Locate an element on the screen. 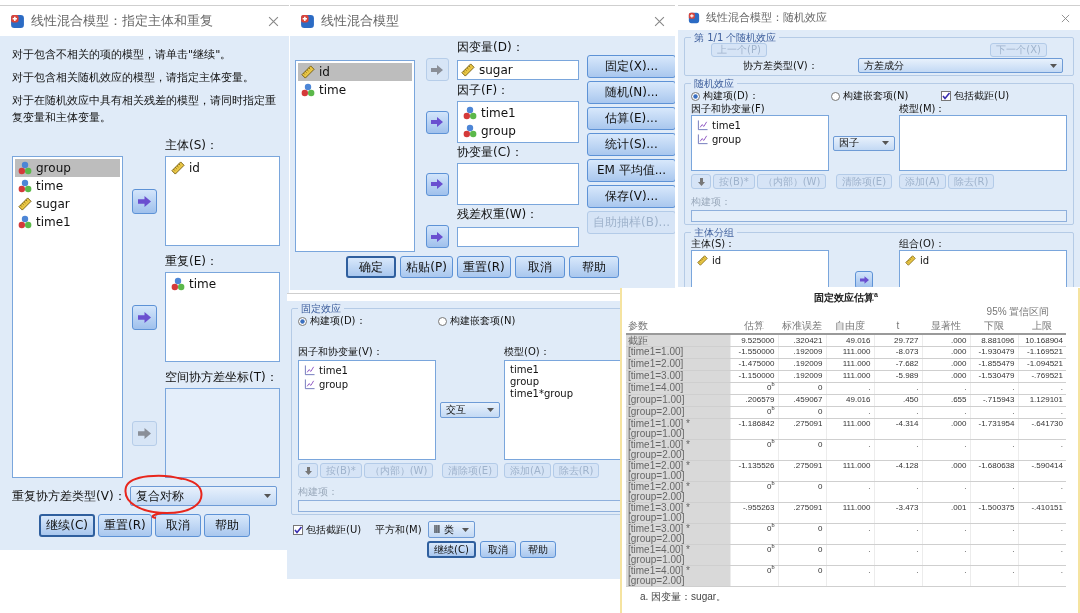  field-label: 构建项： is located at coordinates (711, 201).